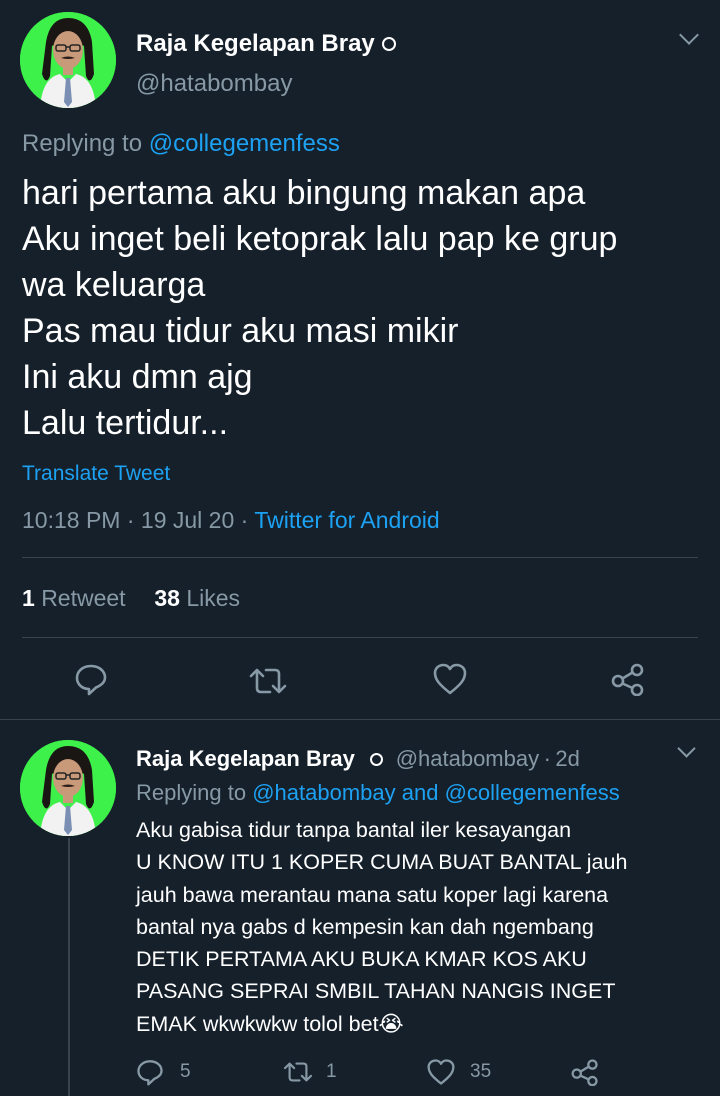 The width and height of the screenshot is (720, 1096). Describe the element at coordinates (458, 1072) in the screenshot. I see `like-button: 35` at that location.